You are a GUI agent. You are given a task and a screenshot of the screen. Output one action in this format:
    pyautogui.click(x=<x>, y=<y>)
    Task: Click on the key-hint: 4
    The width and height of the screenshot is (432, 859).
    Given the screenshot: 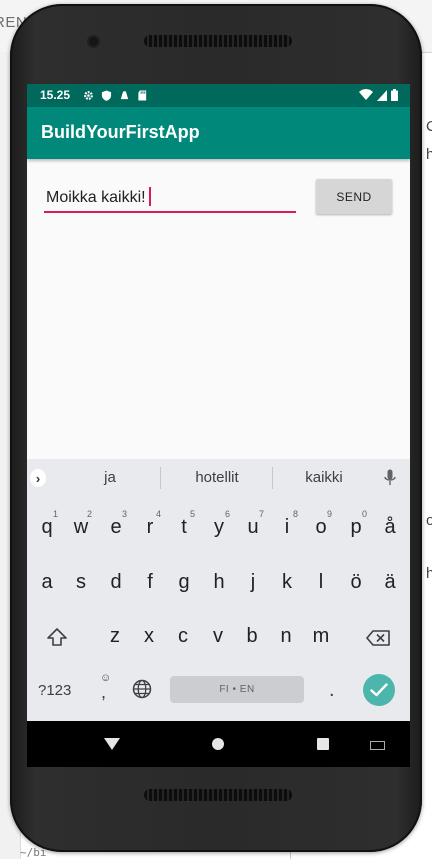 What is the action you would take?
    pyautogui.click(x=159, y=514)
    